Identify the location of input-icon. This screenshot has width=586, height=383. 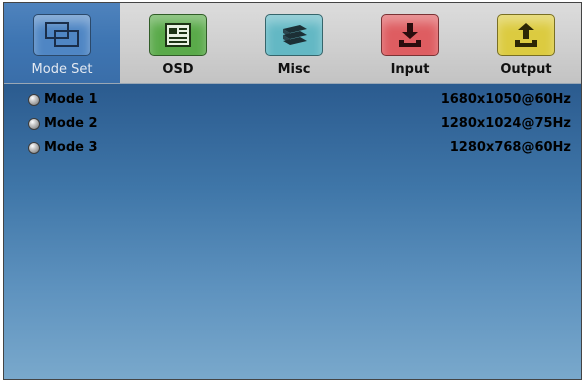
(410, 35).